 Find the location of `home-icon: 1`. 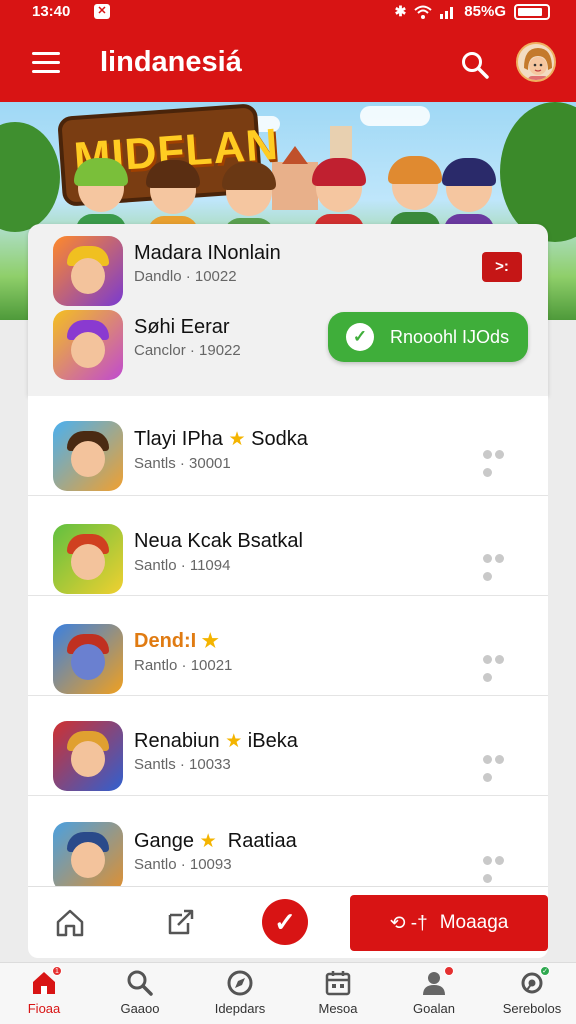

home-icon: 1 is located at coordinates (46, 981).